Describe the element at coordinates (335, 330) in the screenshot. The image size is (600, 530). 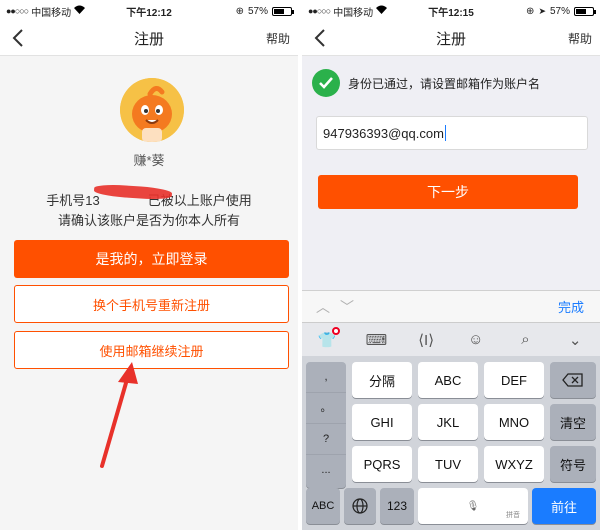
I see `notification-dot-icon` at that location.